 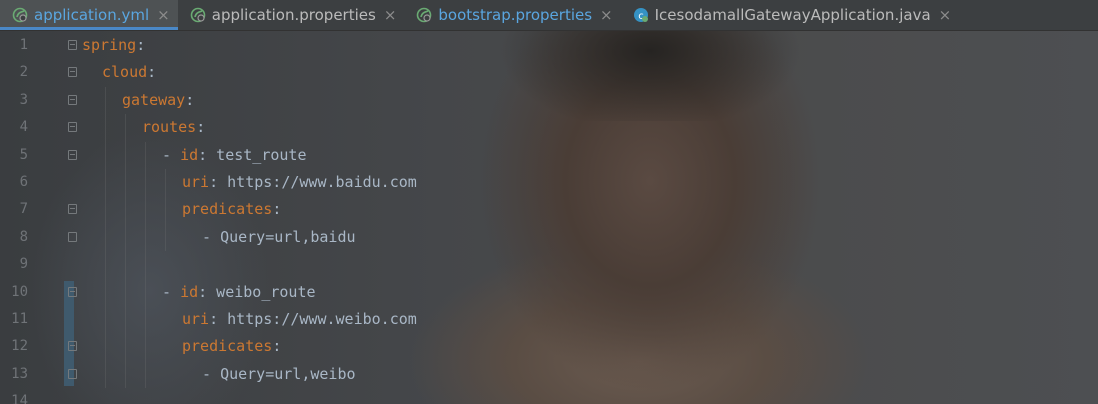 What do you see at coordinates (261, 291) in the screenshot?
I see `yaml-value: weibo_route` at bounding box center [261, 291].